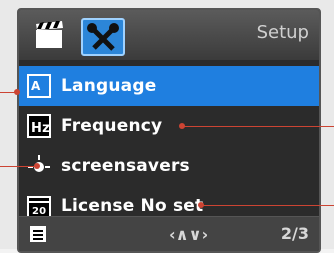 This screenshot has height=253, width=334. I want to click on svg-text: A, so click(36, 86).